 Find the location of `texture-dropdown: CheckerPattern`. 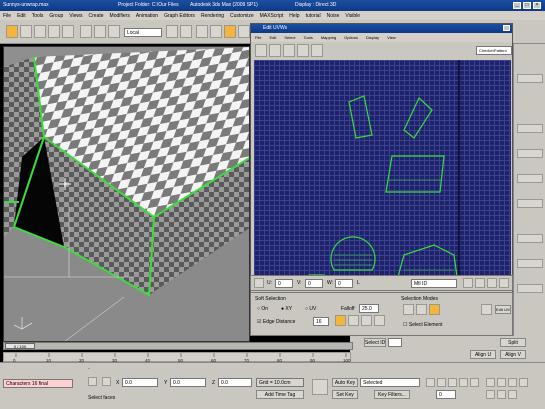

texture-dropdown: CheckerPattern is located at coordinates (494, 50).